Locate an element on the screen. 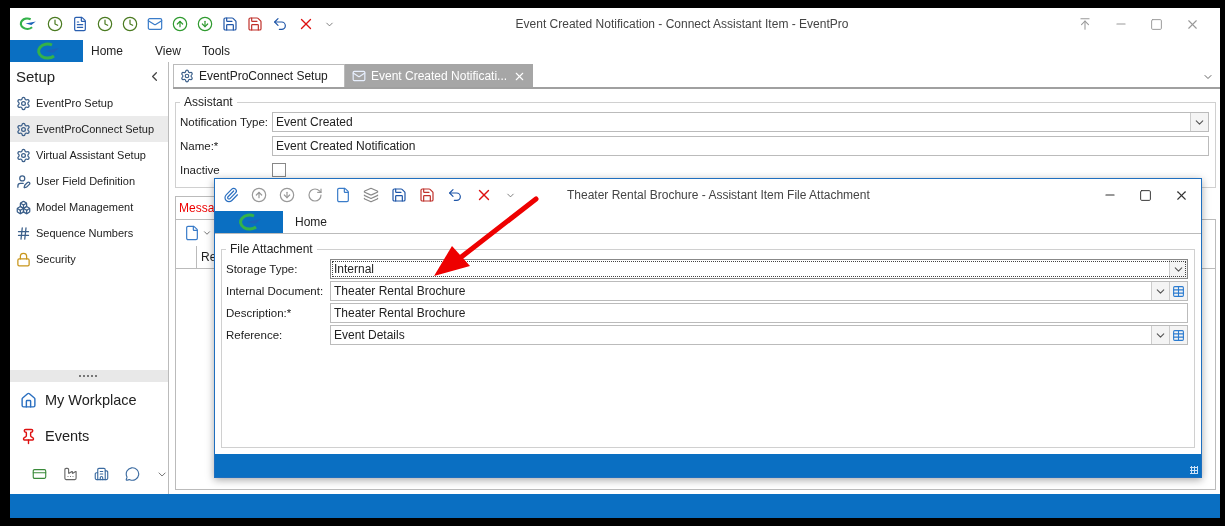 This screenshot has height=526, width=1225. field-label: Name:* is located at coordinates (200, 146).